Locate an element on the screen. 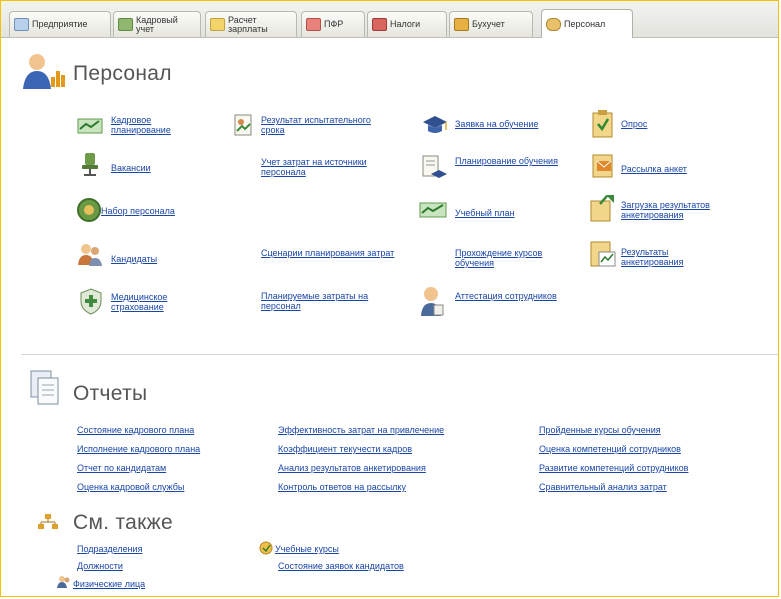 Image resolution: width=781 pixels, height=599 pixels. personnel-icon is located at coordinates (553, 24).